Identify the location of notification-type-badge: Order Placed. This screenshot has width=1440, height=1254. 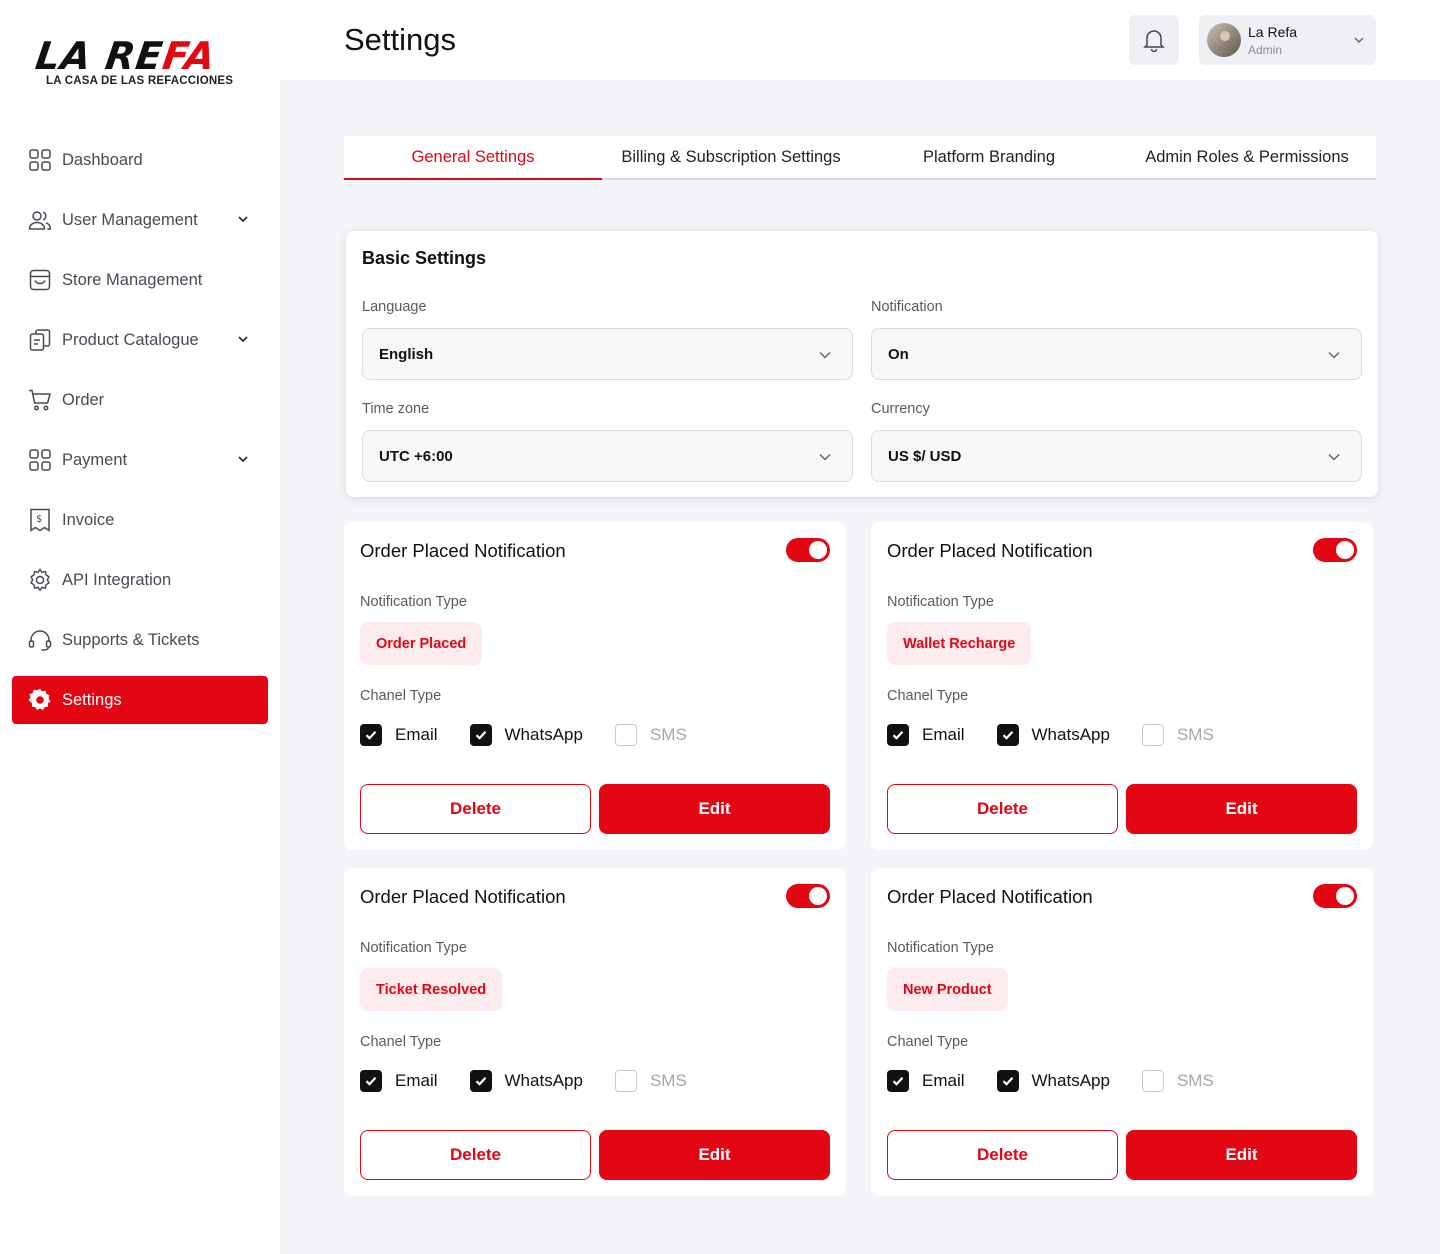
(421, 643).